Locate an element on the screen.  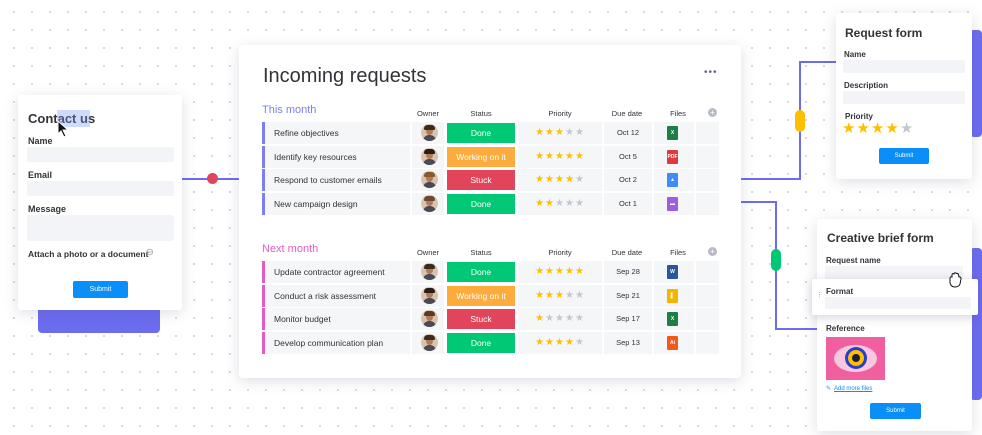
files-cell: ▌ is located at coordinates (674, 295).